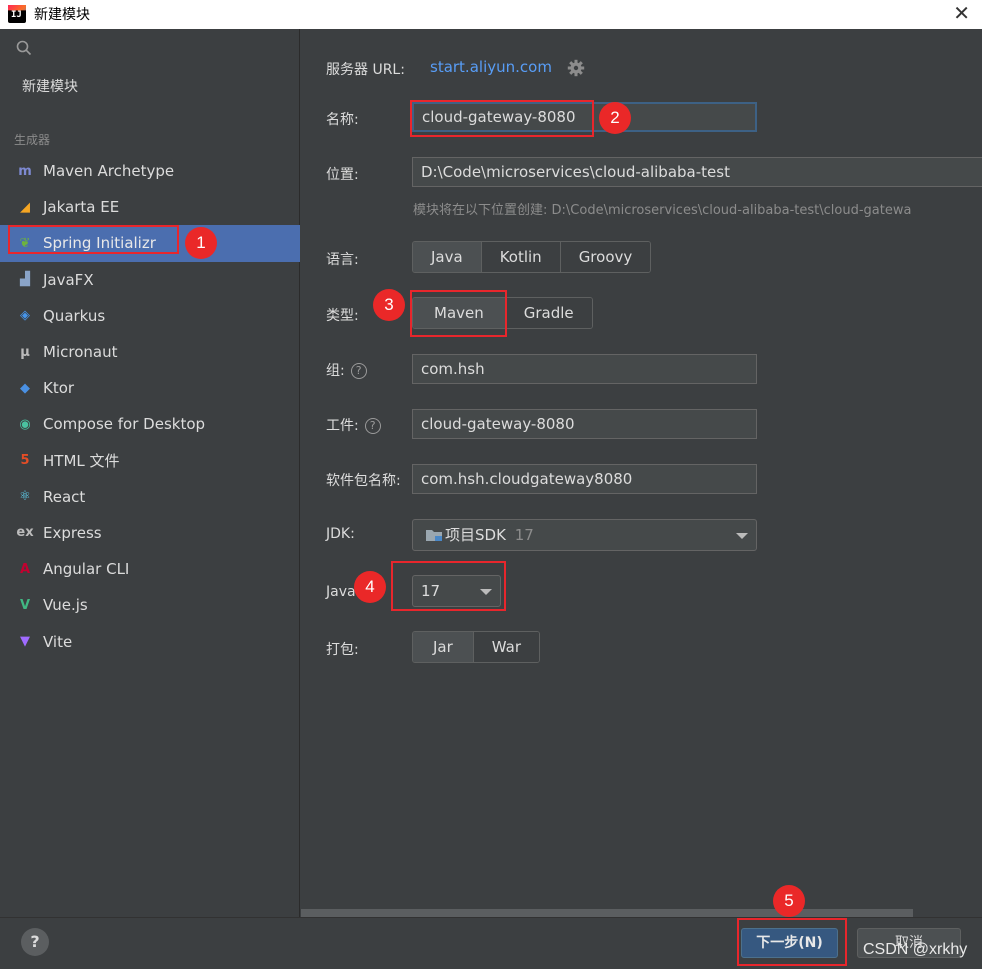  What do you see at coordinates (150, 569) in the screenshot?
I see `sidebar-item-angular-cli: A Angular CLI` at bounding box center [150, 569].